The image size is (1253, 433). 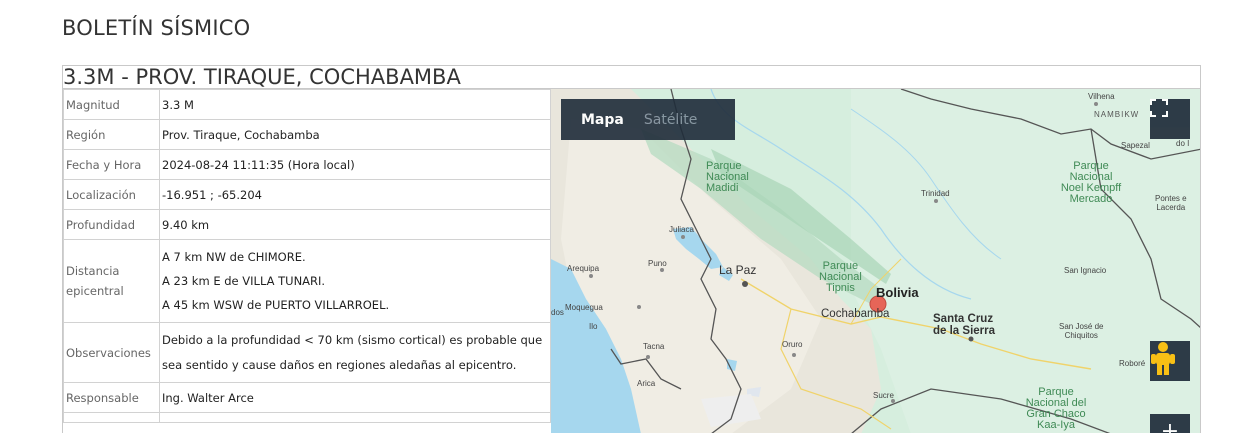 What do you see at coordinates (276, 305) in the screenshot?
I see `distance-line: A 45 km WSW de PUERTO VILLARROEL.` at bounding box center [276, 305].